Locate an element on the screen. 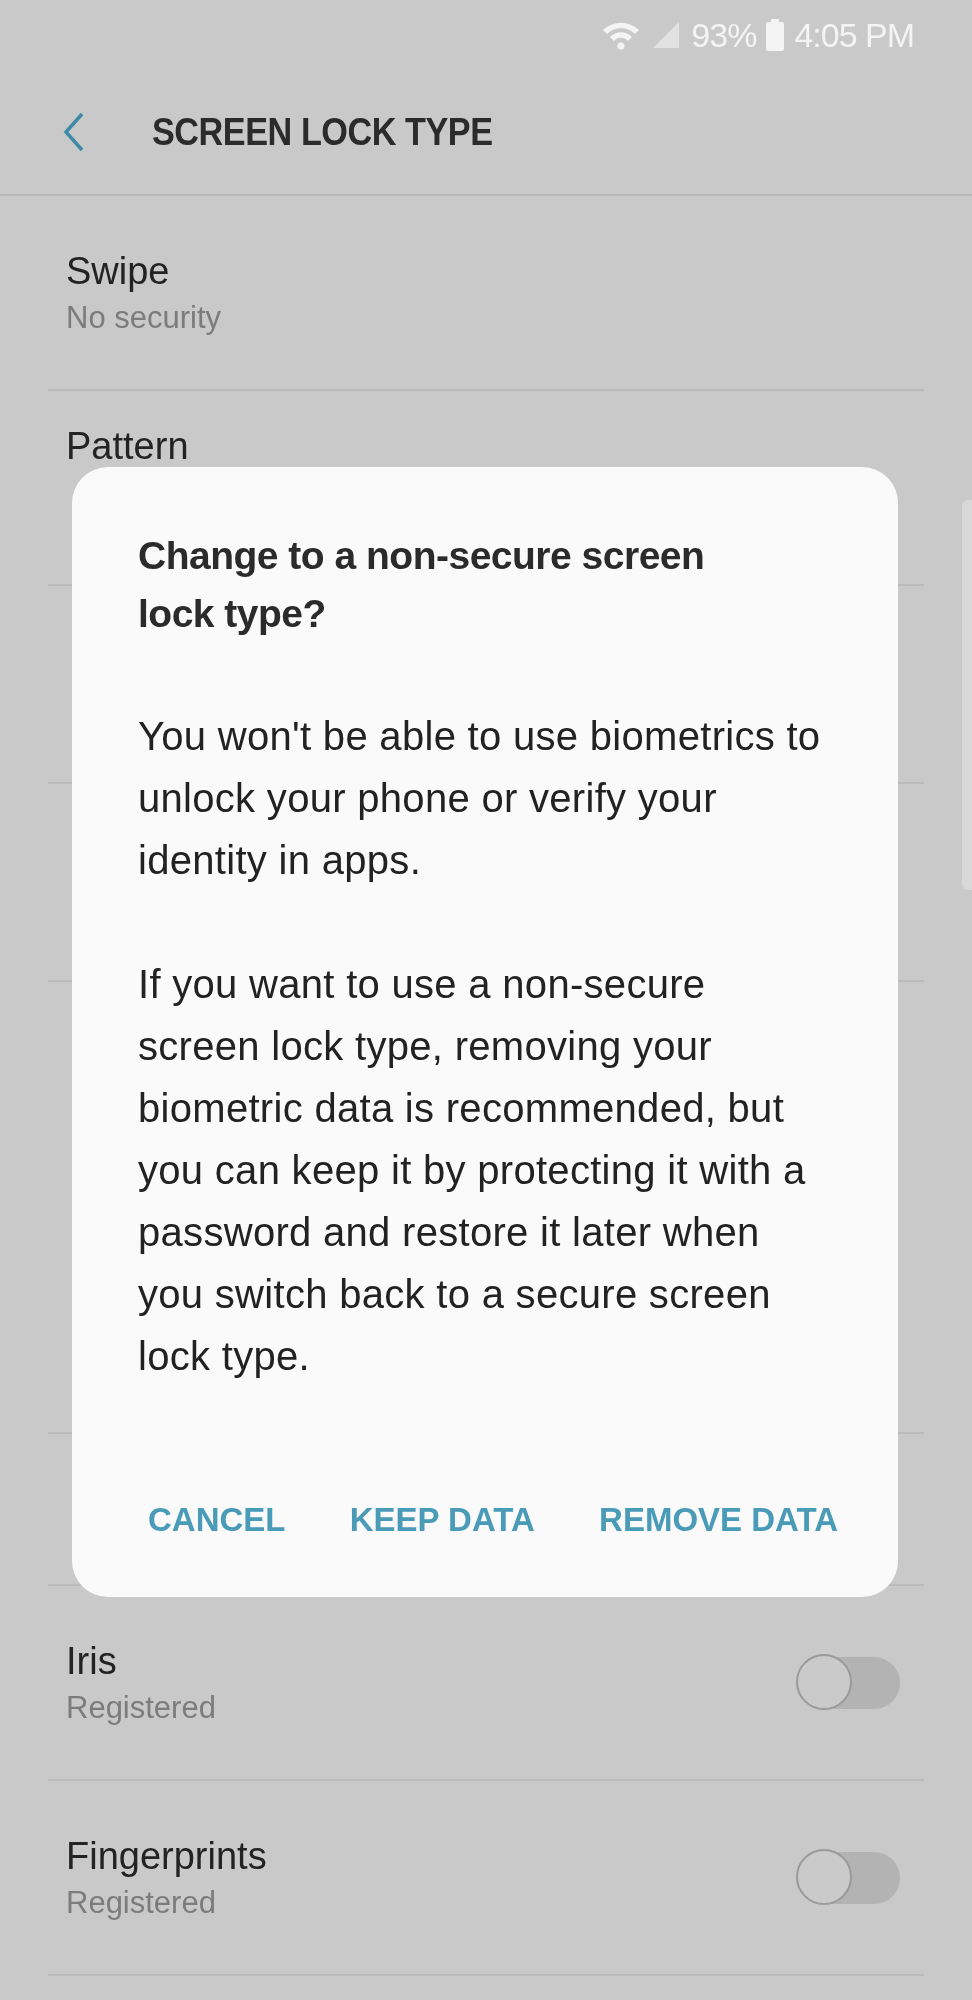 This screenshot has width=972, height=2000. dialog-message: If you want to use a non-secure screen lock type, removing your biometric data is recommended, but you can keep it by protecting it with a password and restore it later when you switch back to a secure screen lock type. is located at coordinates (472, 1170).